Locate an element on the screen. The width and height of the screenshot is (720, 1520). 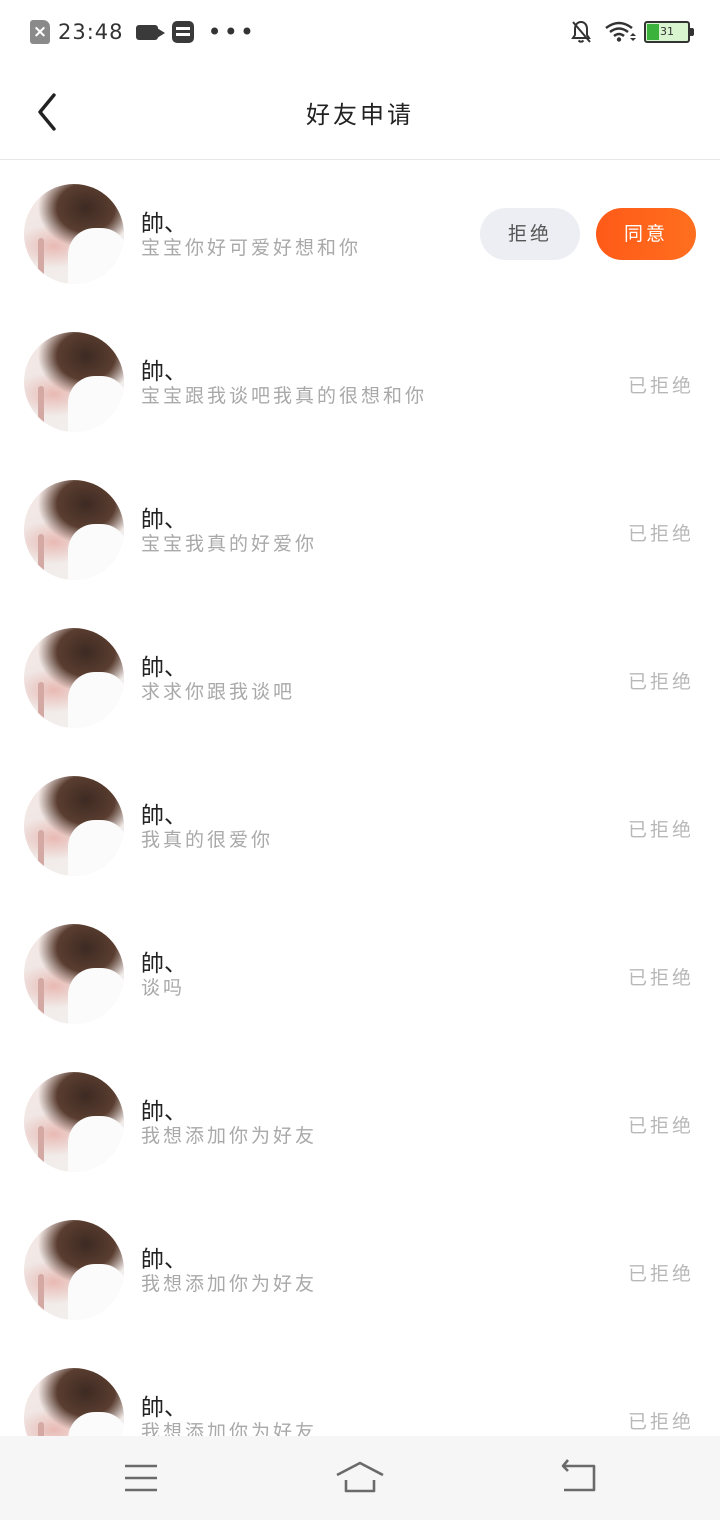
status-bar: 23:48 ••• 31 is located at coordinates (360, 32).